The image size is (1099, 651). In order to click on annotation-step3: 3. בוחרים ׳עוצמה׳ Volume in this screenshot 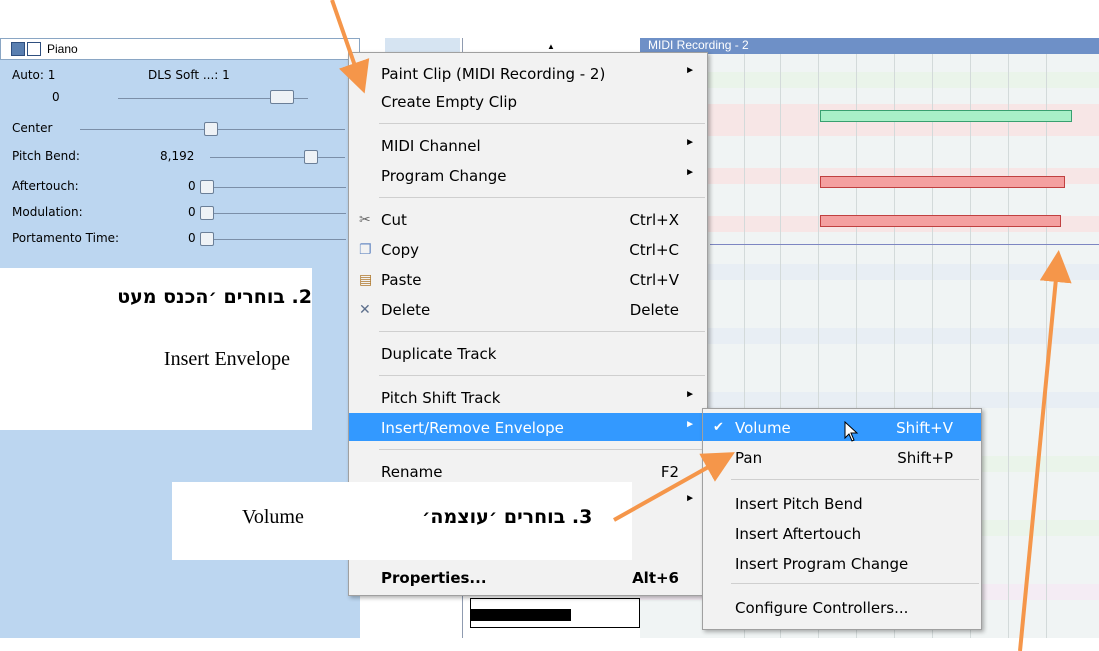, I will do `click(402, 521)`.